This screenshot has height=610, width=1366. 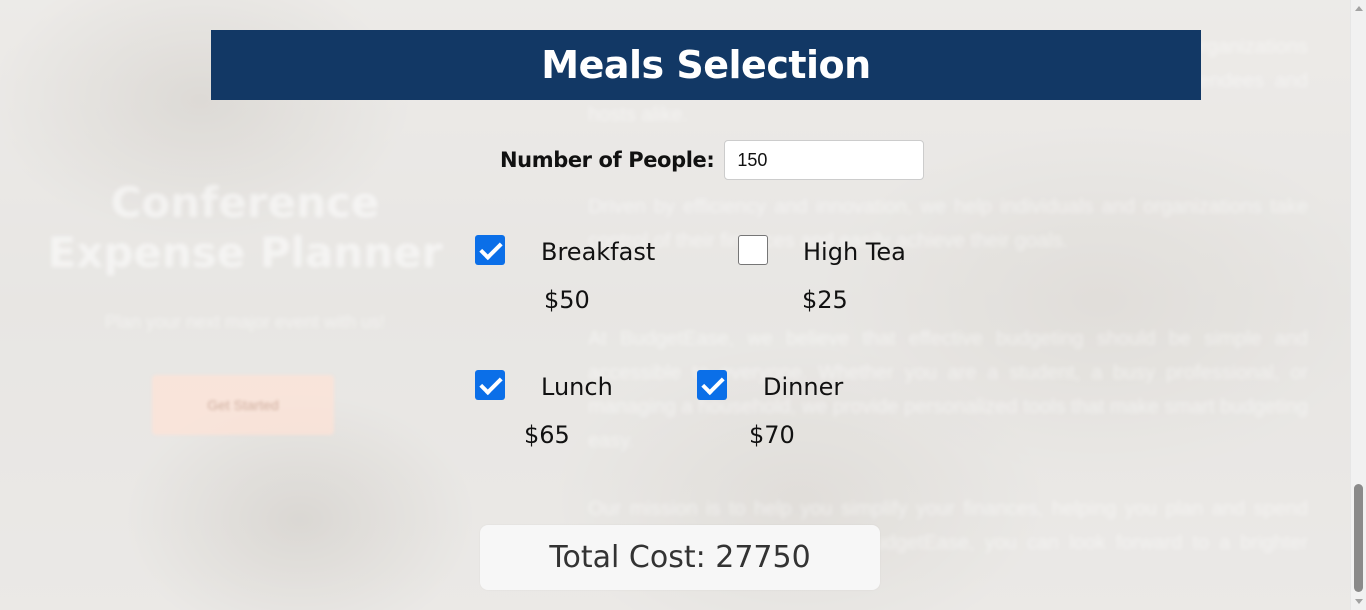 I want to click on background-title: Conference Expense Planner, so click(x=245, y=227).